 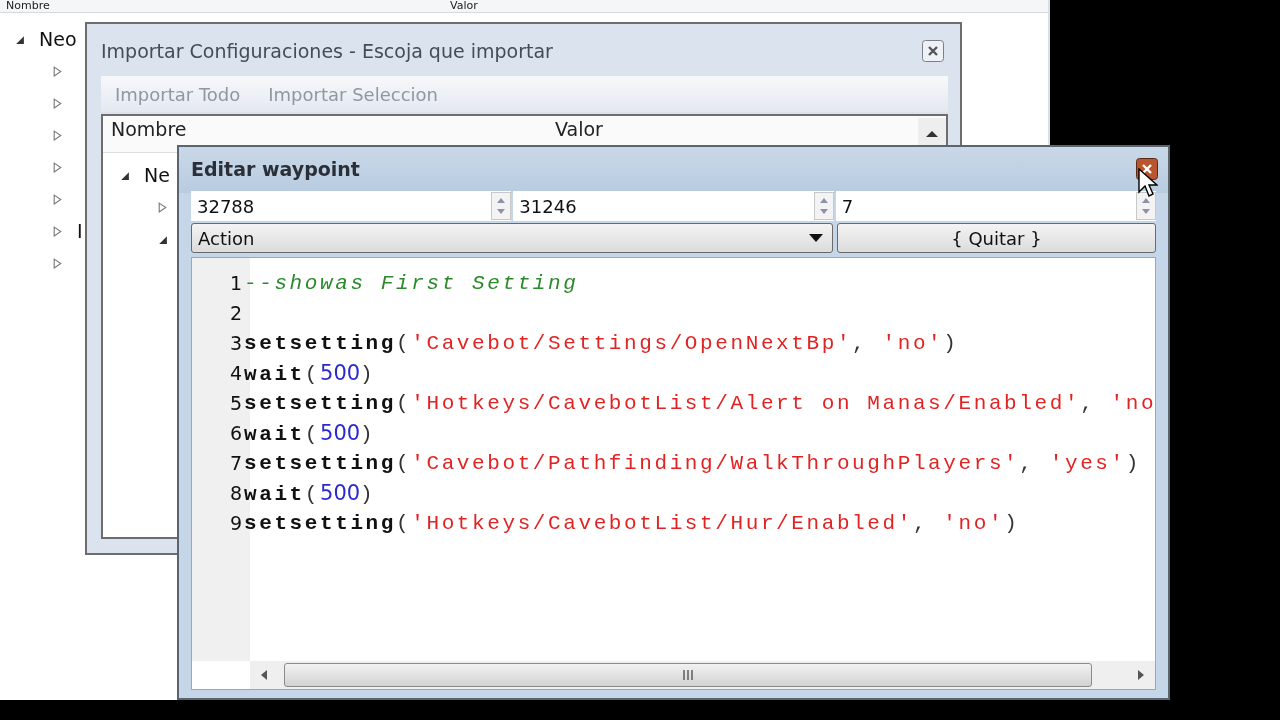 What do you see at coordinates (512, 238) in the screenshot?
I see `type-dropdown: Action` at bounding box center [512, 238].